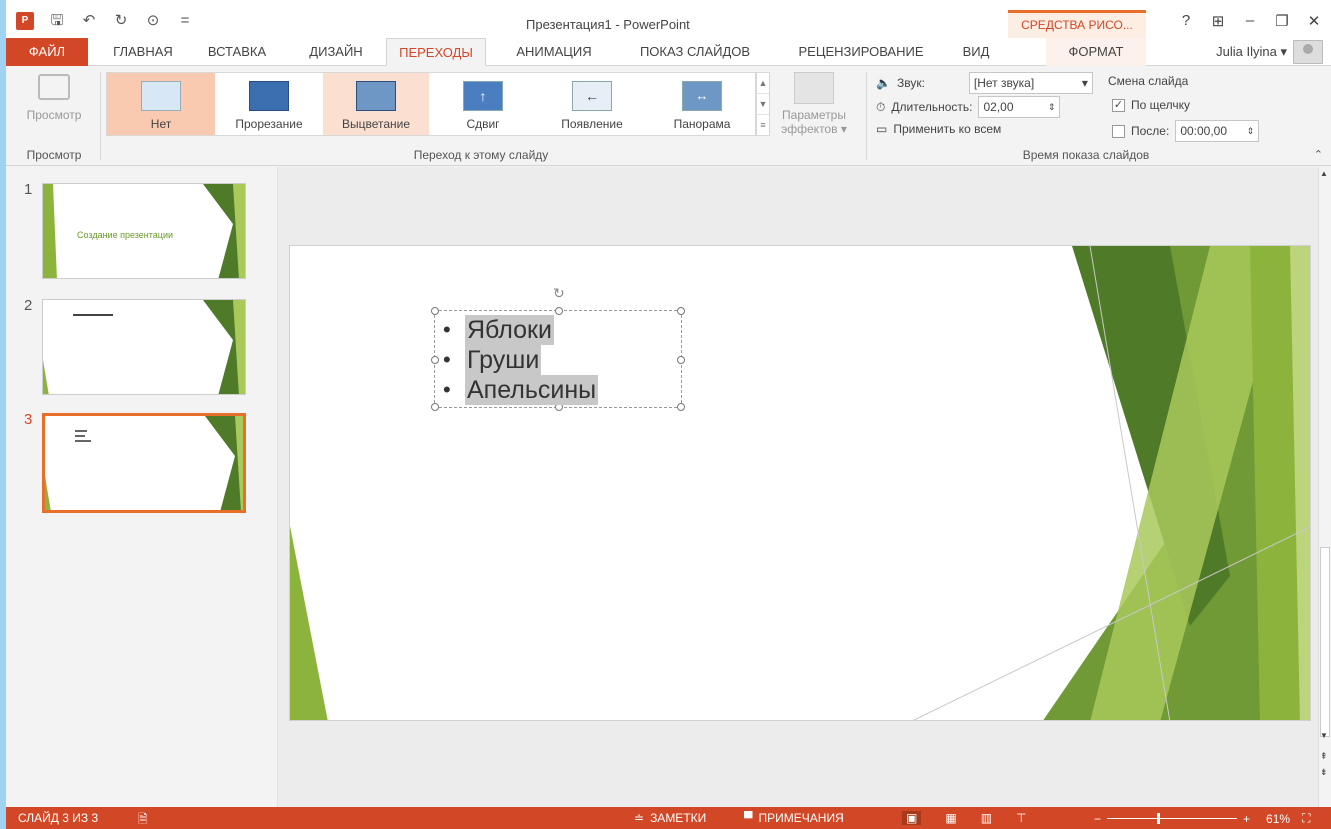 Image resolution: width=1331 pixels, height=829 pixels. I want to click on on-click-checkbox: ✓, so click(1118, 105).